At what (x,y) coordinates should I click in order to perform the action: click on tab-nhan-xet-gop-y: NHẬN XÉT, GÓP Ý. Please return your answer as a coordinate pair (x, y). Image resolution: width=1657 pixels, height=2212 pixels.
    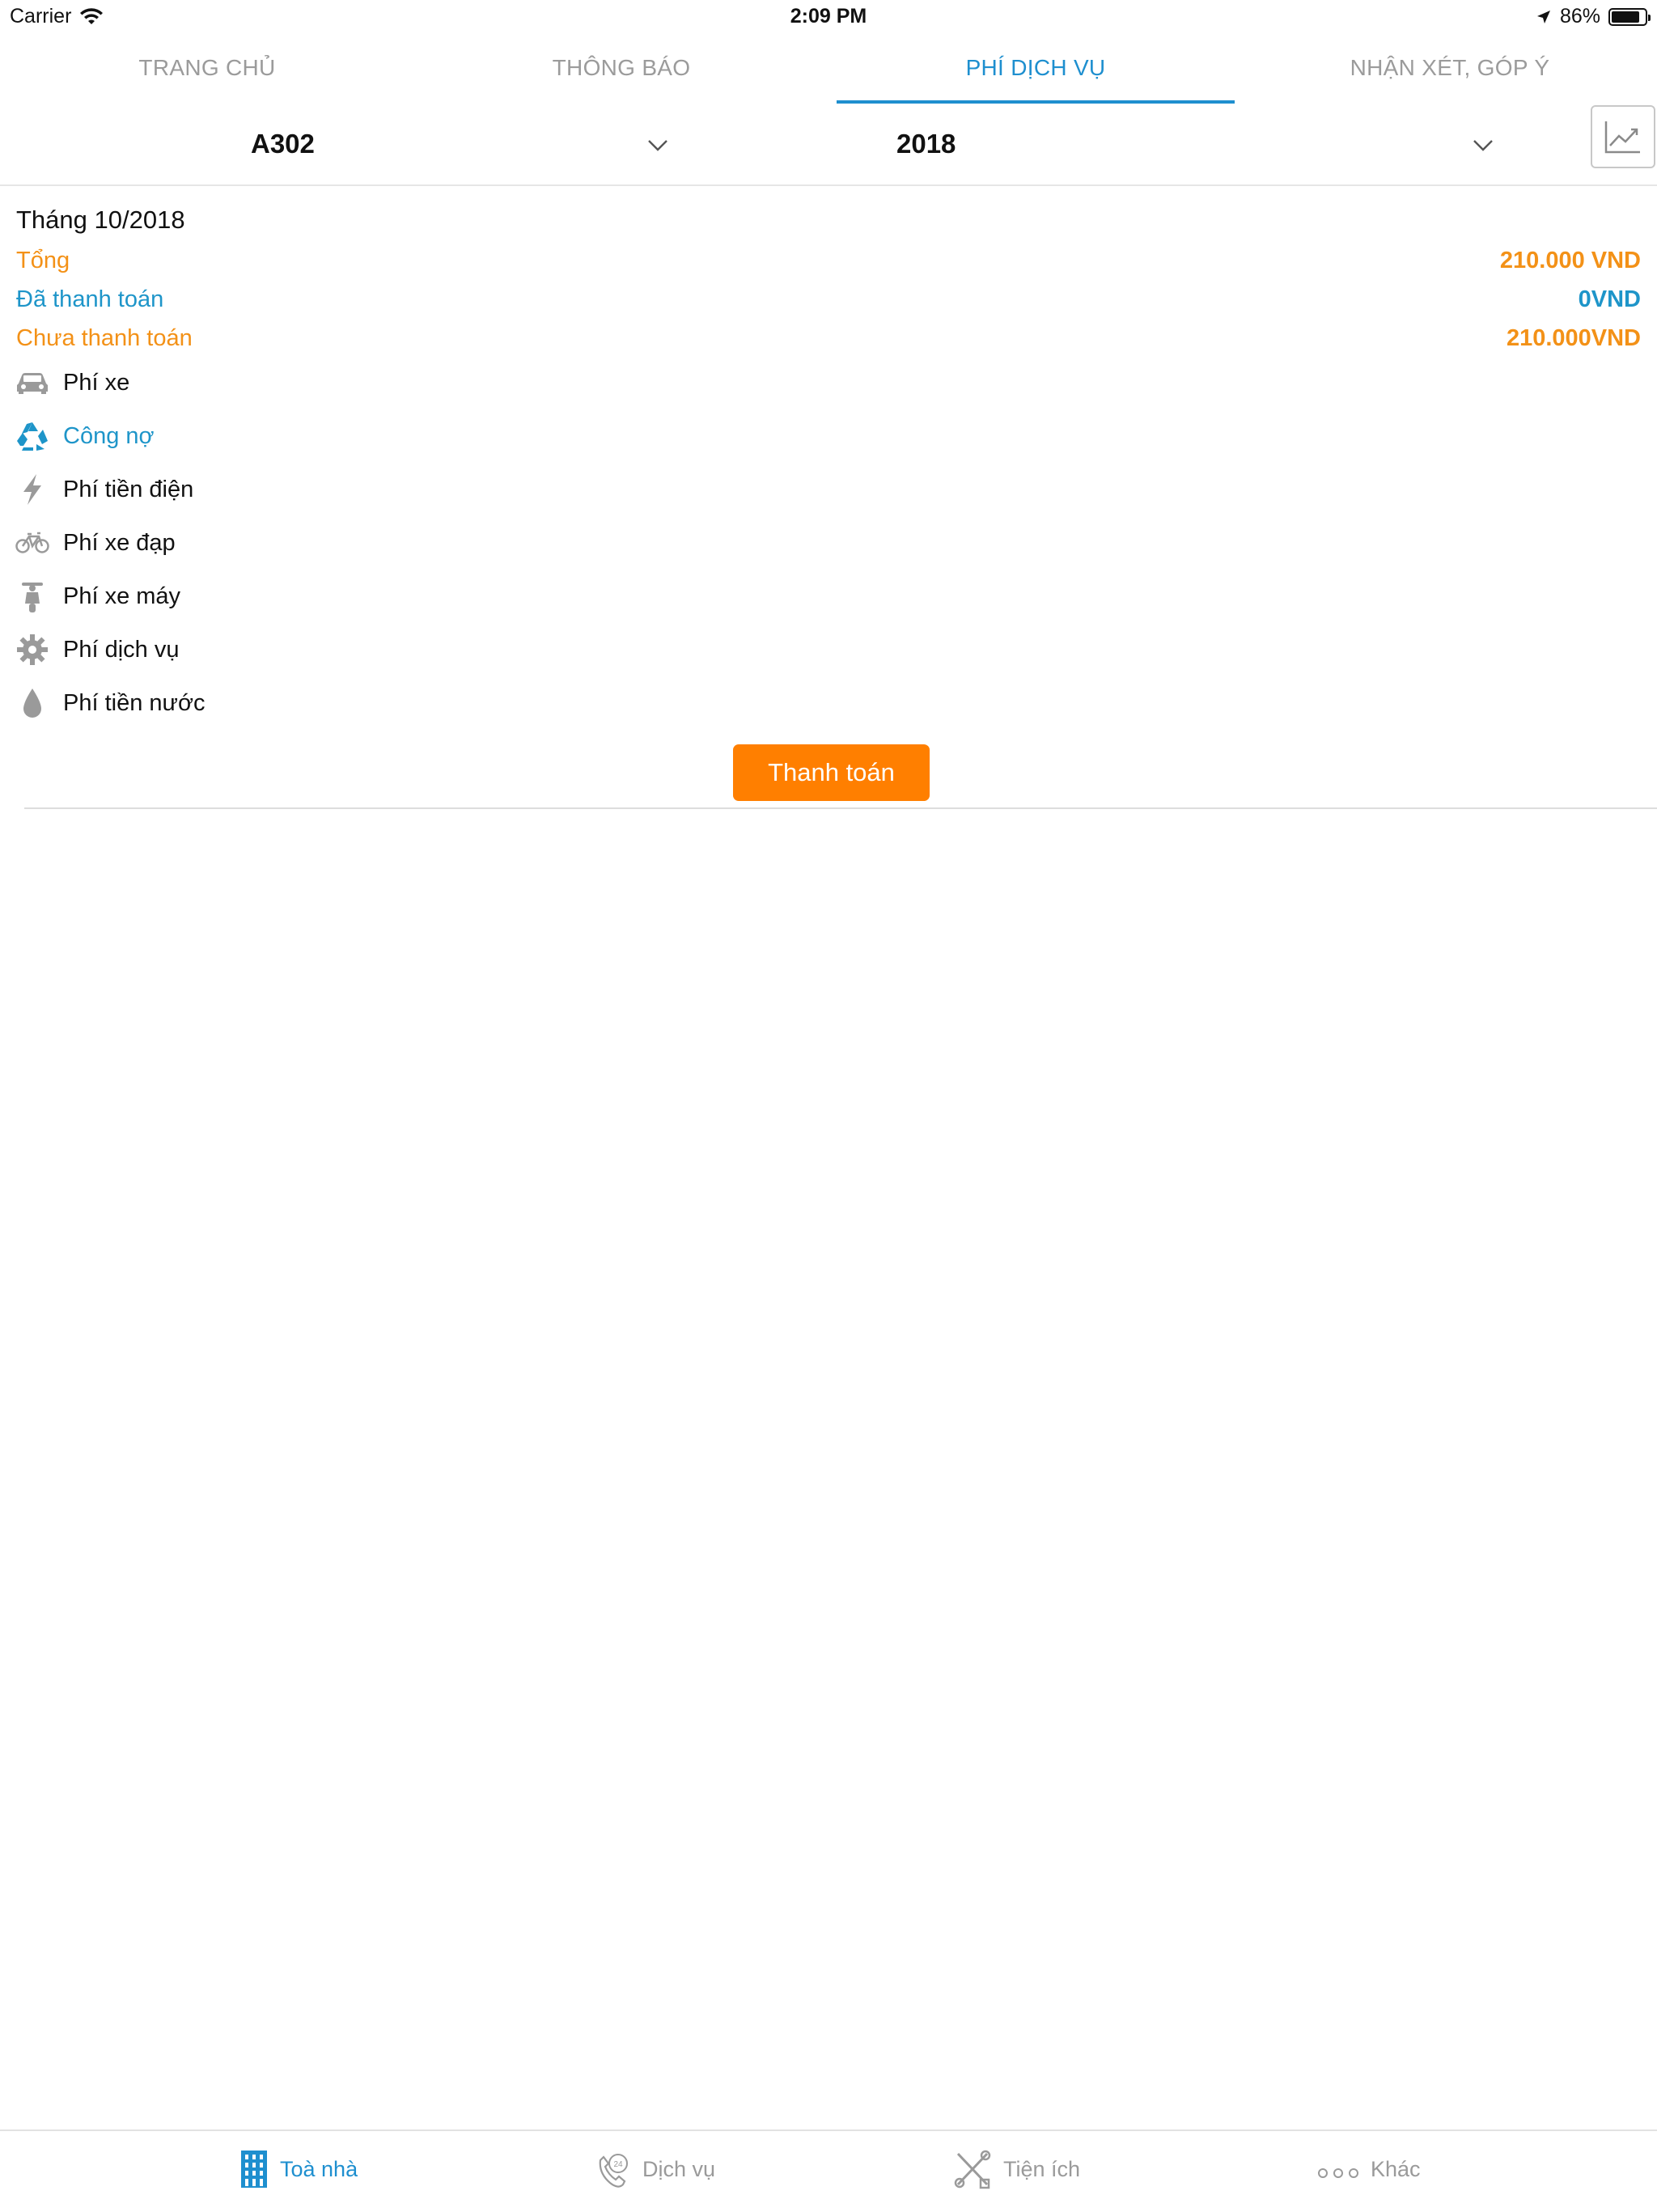
    Looking at the image, I should click on (1450, 69).